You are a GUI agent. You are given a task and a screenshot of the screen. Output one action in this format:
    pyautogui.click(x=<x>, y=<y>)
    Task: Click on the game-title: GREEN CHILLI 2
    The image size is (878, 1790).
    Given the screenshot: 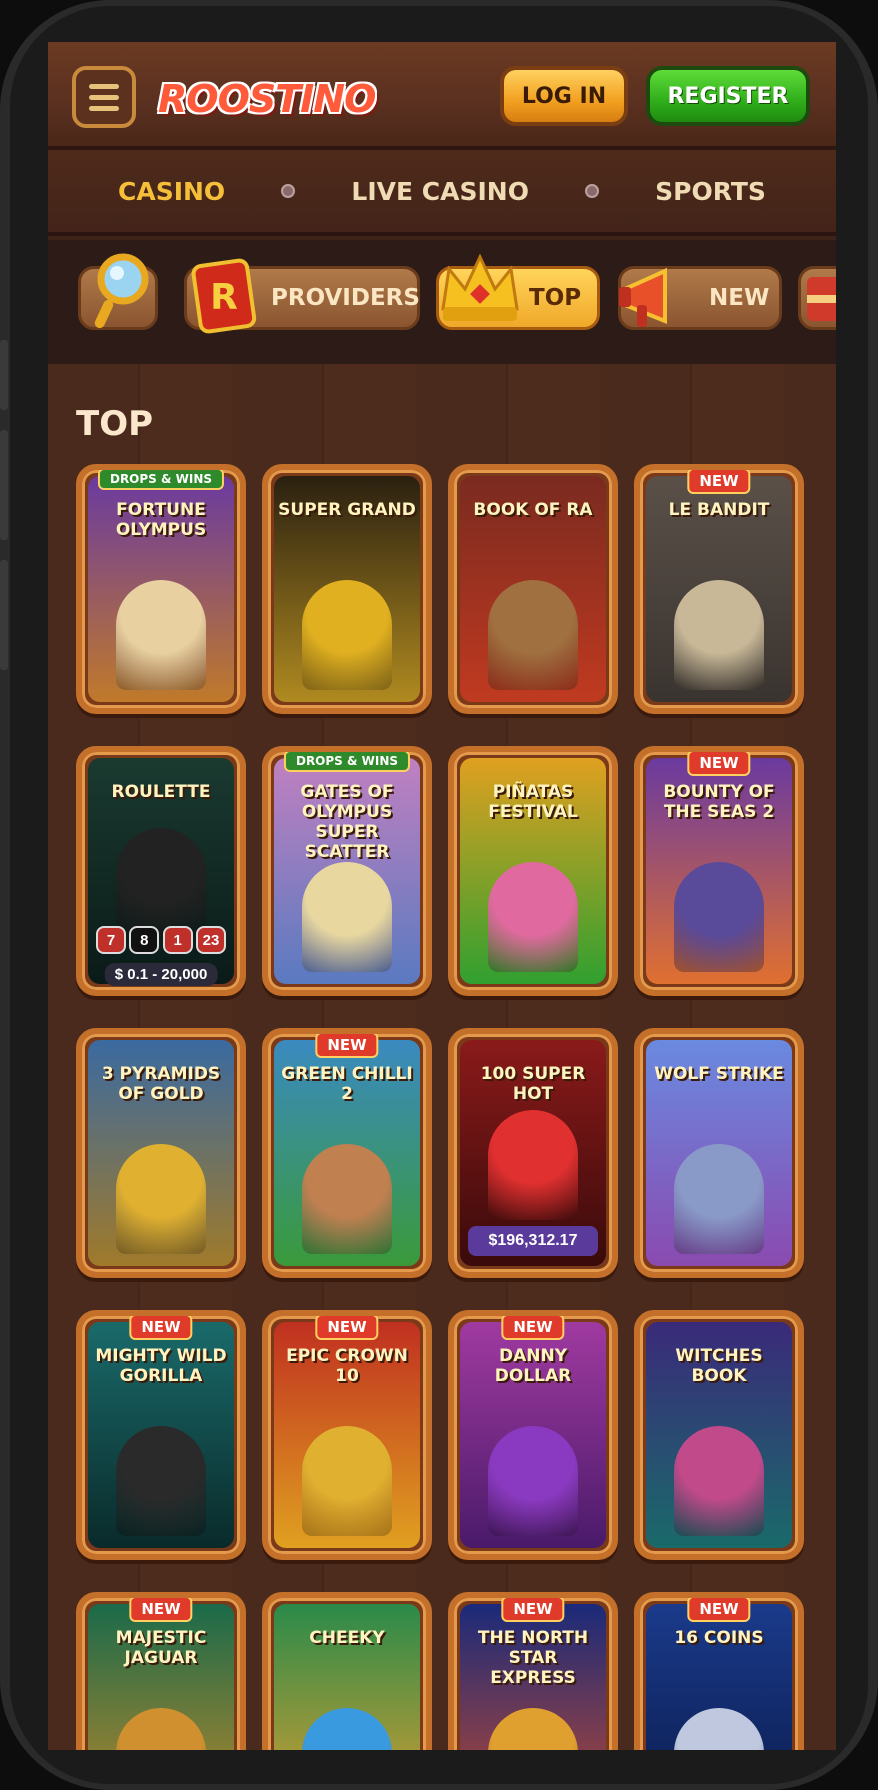 What is the action you would take?
    pyautogui.click(x=347, y=1084)
    